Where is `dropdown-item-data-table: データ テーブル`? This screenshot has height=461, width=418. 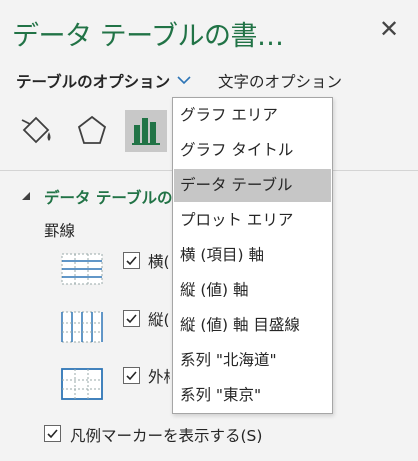 dropdown-item-data-table: データ テーブル is located at coordinates (252, 185).